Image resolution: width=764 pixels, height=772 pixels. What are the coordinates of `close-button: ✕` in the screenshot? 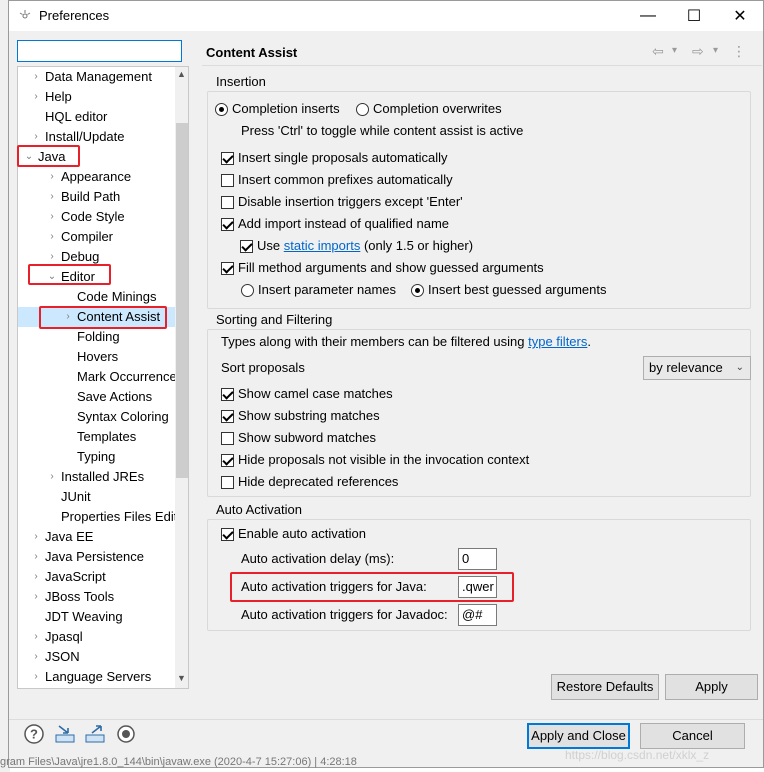 It's located at (740, 16).